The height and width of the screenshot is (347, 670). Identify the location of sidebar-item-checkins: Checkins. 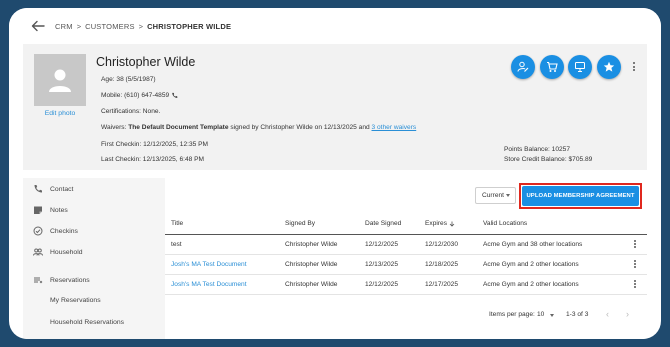
(94, 231).